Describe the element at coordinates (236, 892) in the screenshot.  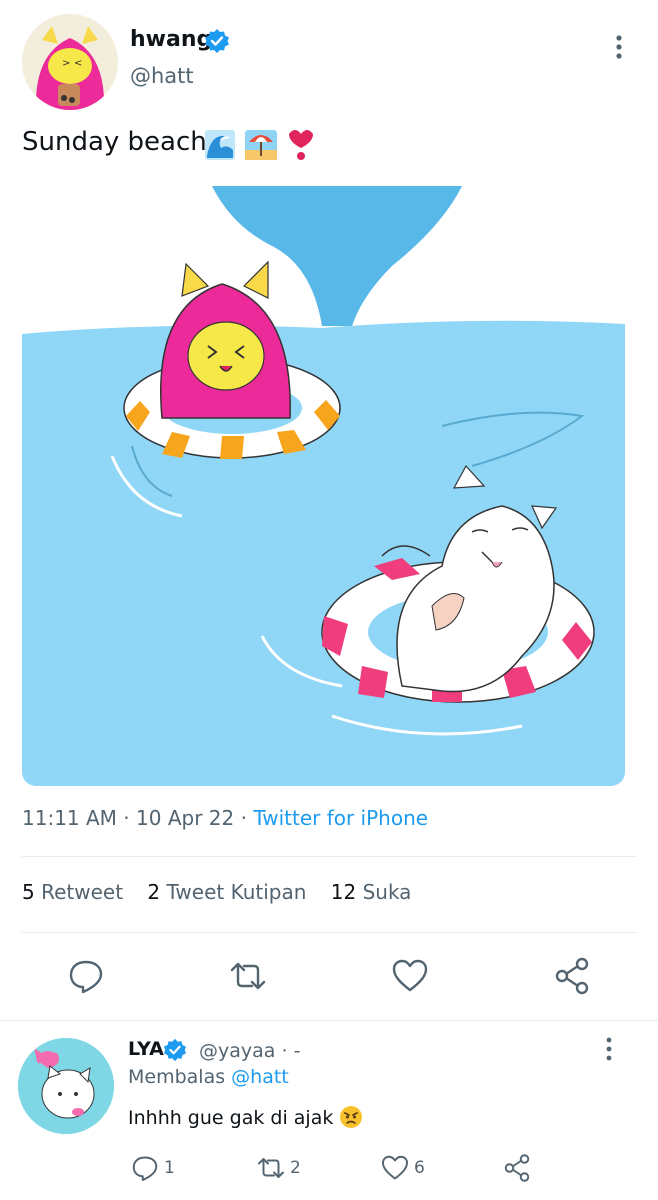
I see `quotes-label: Tweet Kutipan` at that location.